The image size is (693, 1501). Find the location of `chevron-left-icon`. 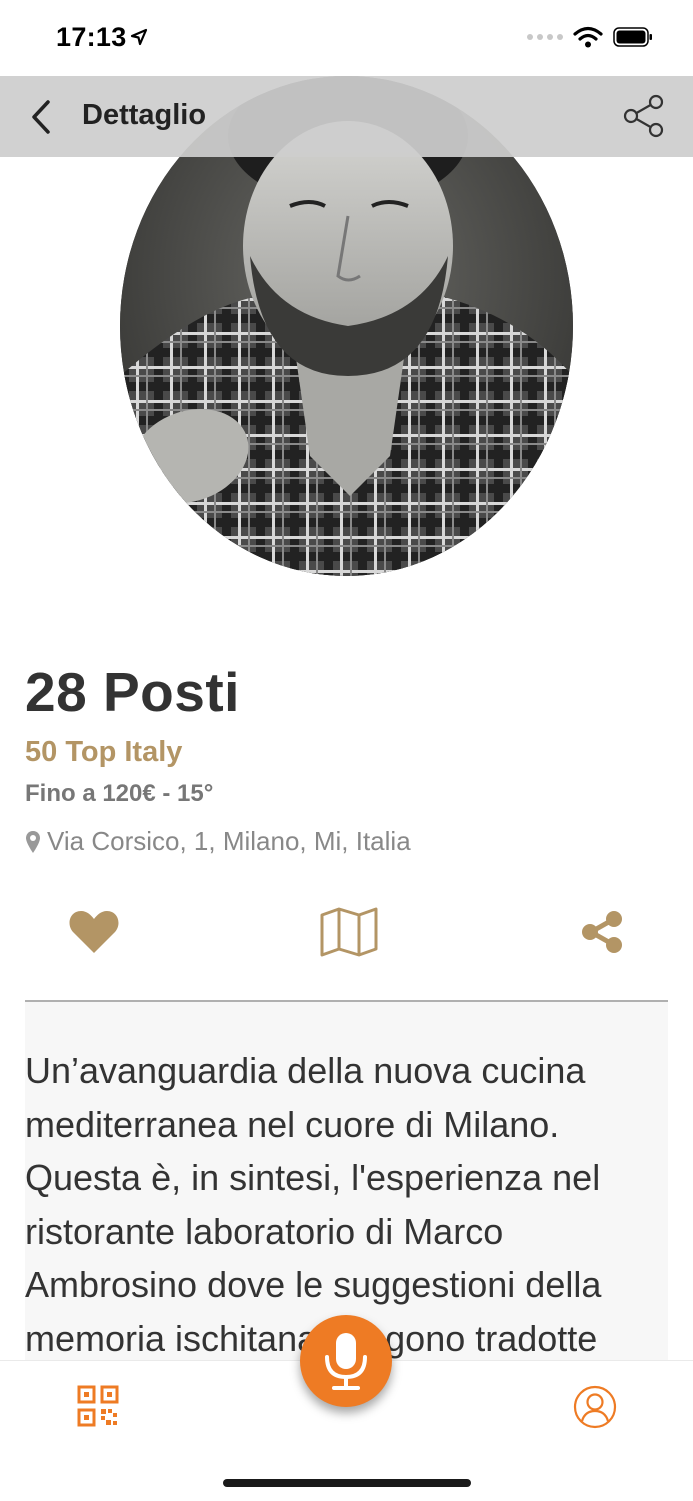

chevron-left-icon is located at coordinates (41, 117).